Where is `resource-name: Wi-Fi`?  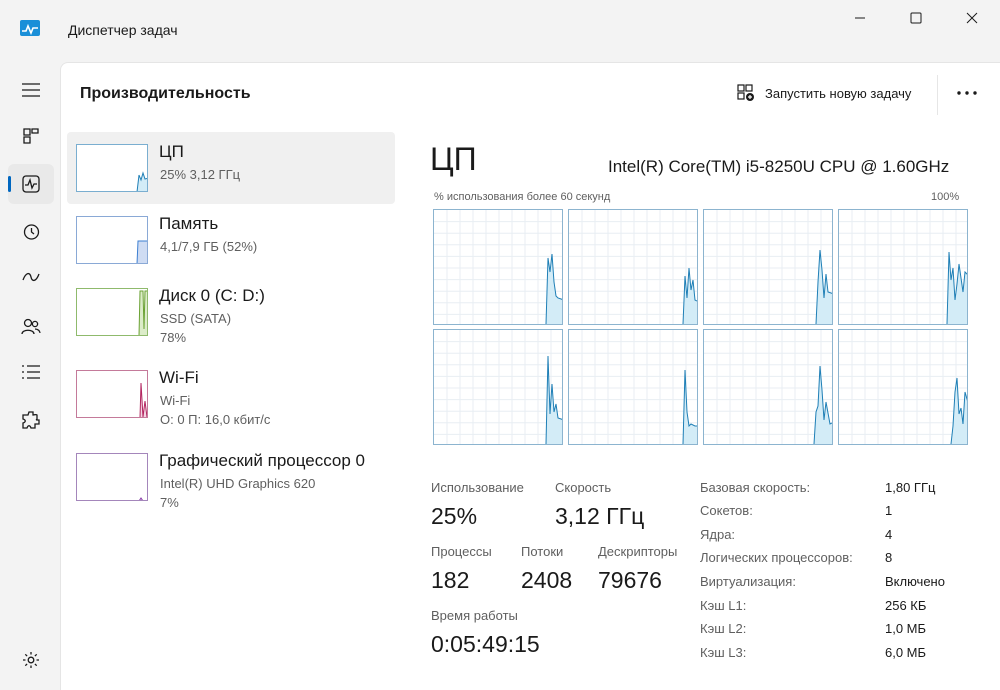 resource-name: Wi-Fi is located at coordinates (179, 377).